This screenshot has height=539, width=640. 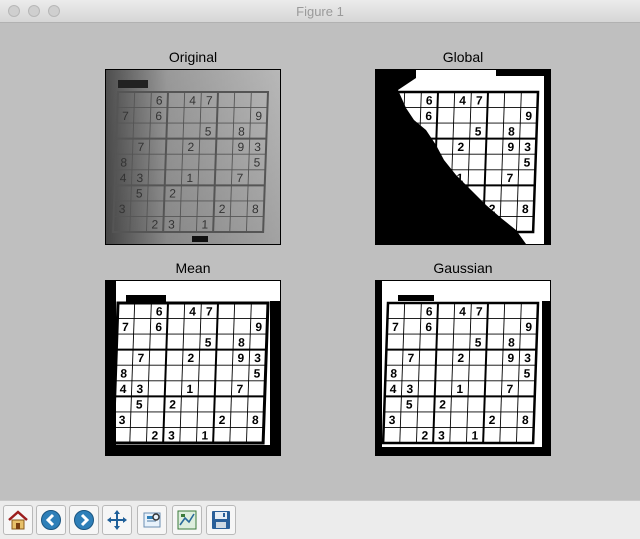 I want to click on forward-arrow-icon, so click(x=84, y=520).